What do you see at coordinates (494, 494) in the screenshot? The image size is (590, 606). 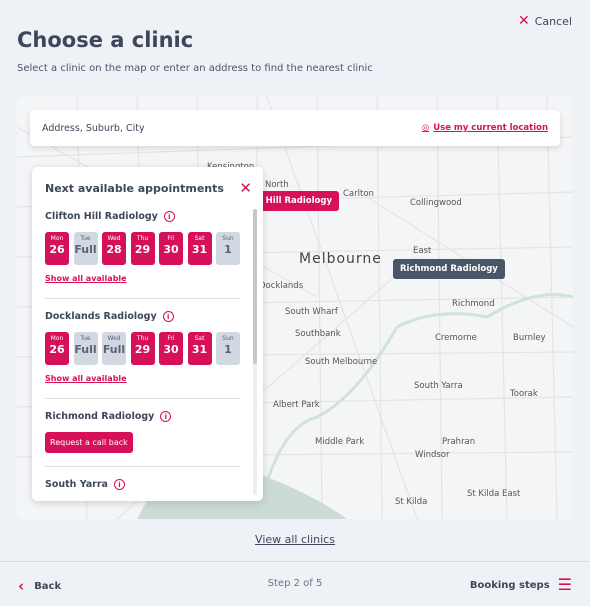 I see `map-label: St Kilda East` at bounding box center [494, 494].